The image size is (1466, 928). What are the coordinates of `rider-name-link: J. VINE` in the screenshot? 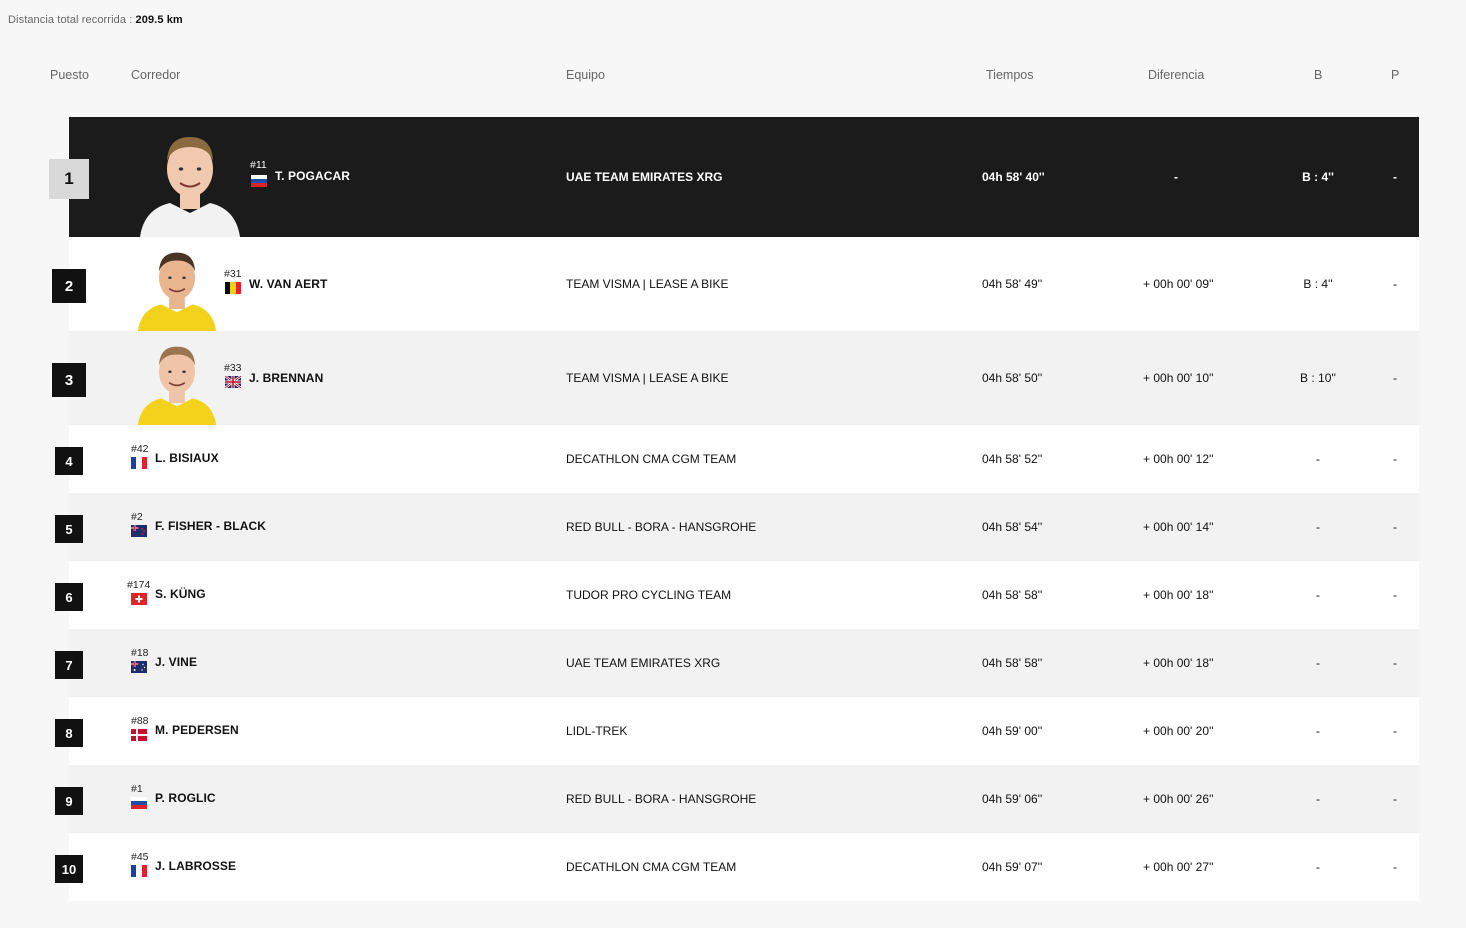 It's located at (176, 662).